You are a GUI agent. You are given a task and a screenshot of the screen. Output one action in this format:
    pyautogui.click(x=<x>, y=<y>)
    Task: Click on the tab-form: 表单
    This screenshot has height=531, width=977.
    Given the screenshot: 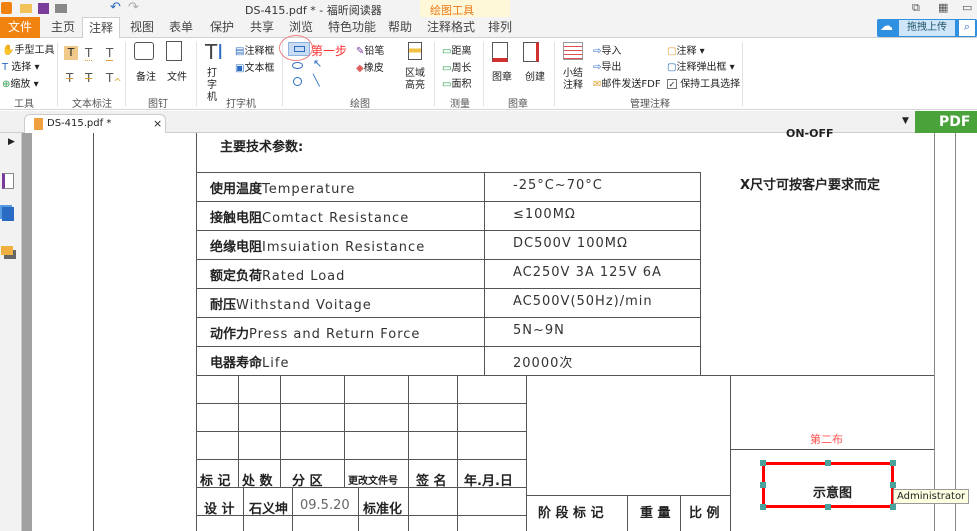 What is the action you would take?
    pyautogui.click(x=181, y=27)
    